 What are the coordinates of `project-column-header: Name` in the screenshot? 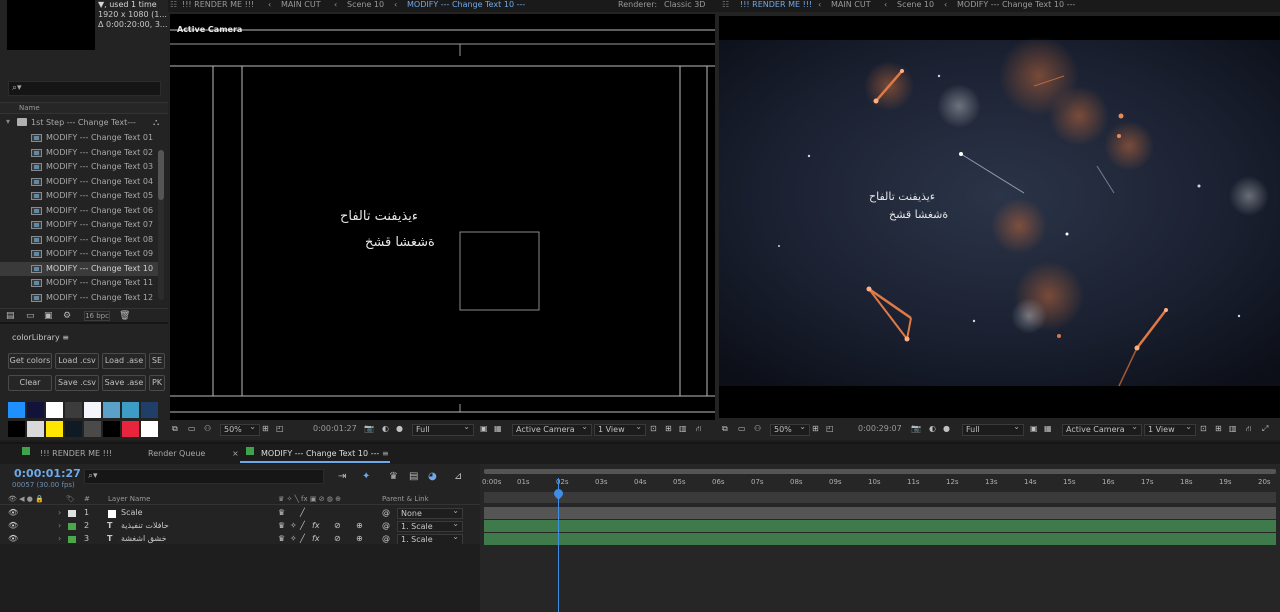 It's located at (84, 108).